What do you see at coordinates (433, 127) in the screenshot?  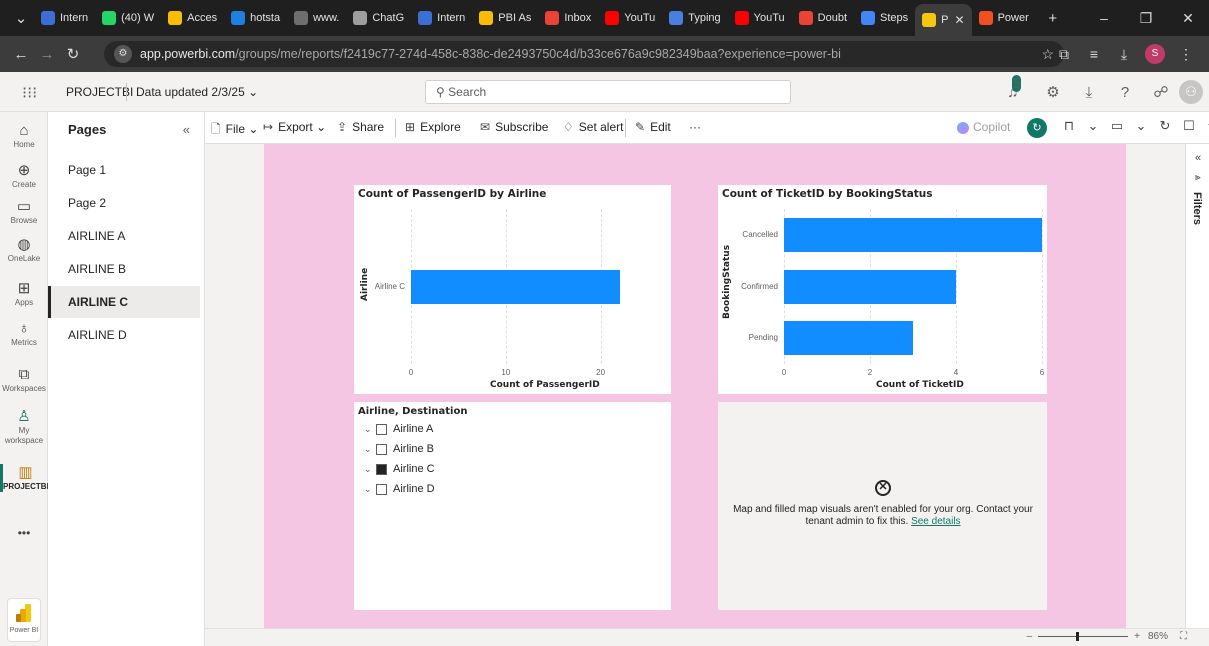 I see `explore-button: ⊞ Explore` at bounding box center [433, 127].